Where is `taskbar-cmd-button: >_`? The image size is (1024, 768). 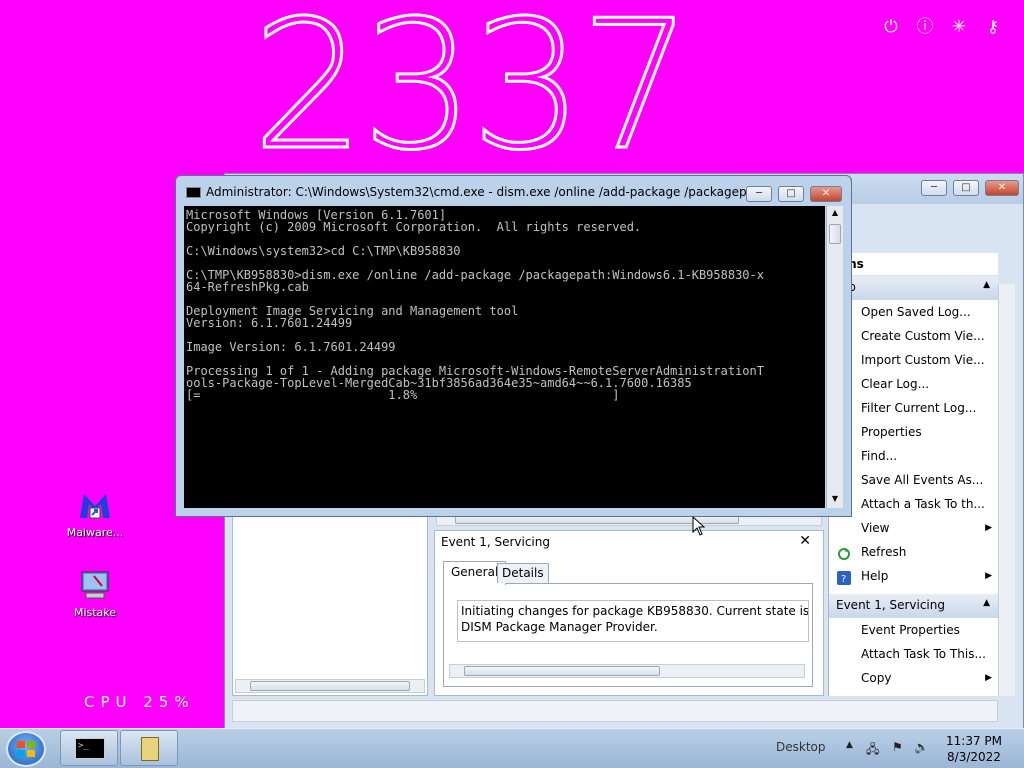
taskbar-cmd-button: >_ is located at coordinates (89, 748).